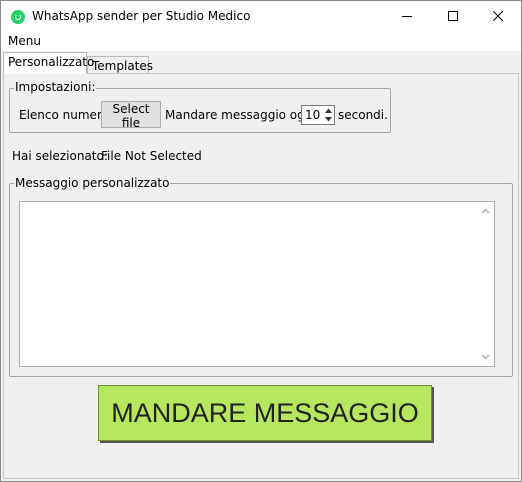 Image resolution: width=522 pixels, height=482 pixels. Describe the element at coordinates (24, 41) in the screenshot. I see `menu-item-menu: Menu` at that location.